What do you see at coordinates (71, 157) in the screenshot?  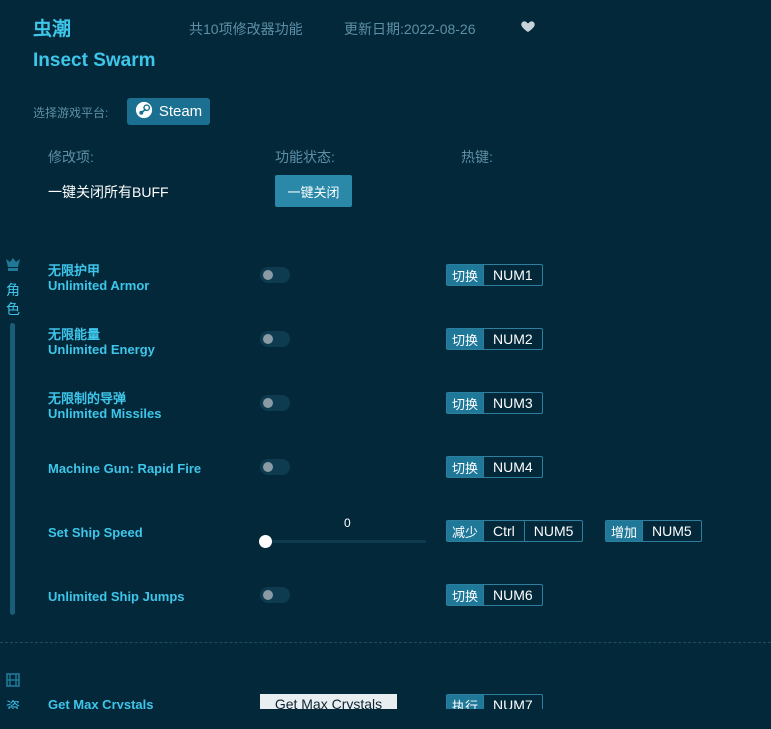 I see `column-mod-header: 修改项:` at bounding box center [71, 157].